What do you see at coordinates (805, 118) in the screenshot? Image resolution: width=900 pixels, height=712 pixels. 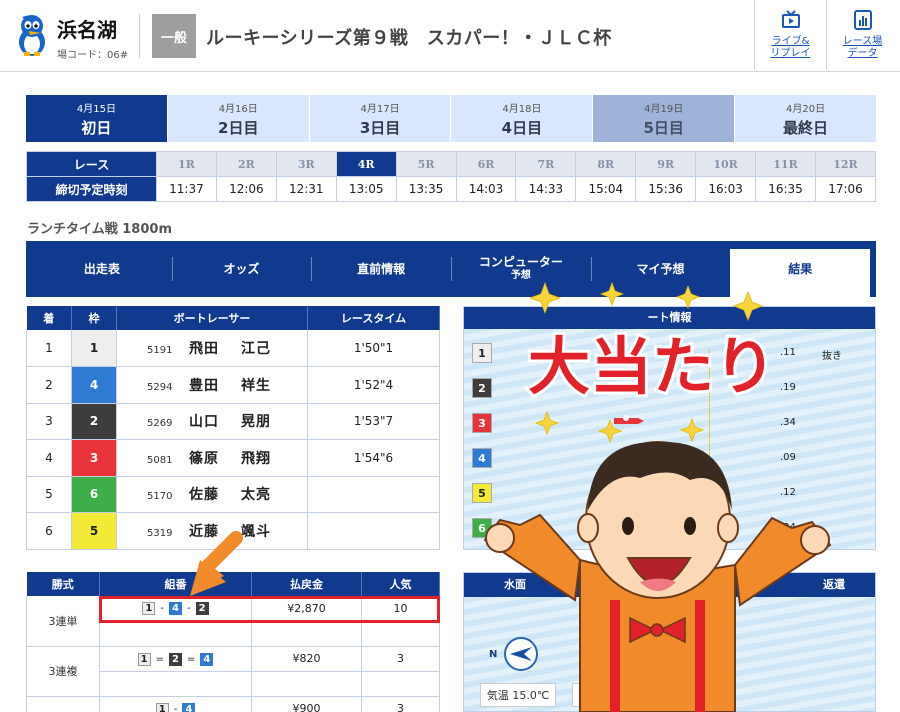 I see `day-tab-6: 4月20日 最終日` at bounding box center [805, 118].